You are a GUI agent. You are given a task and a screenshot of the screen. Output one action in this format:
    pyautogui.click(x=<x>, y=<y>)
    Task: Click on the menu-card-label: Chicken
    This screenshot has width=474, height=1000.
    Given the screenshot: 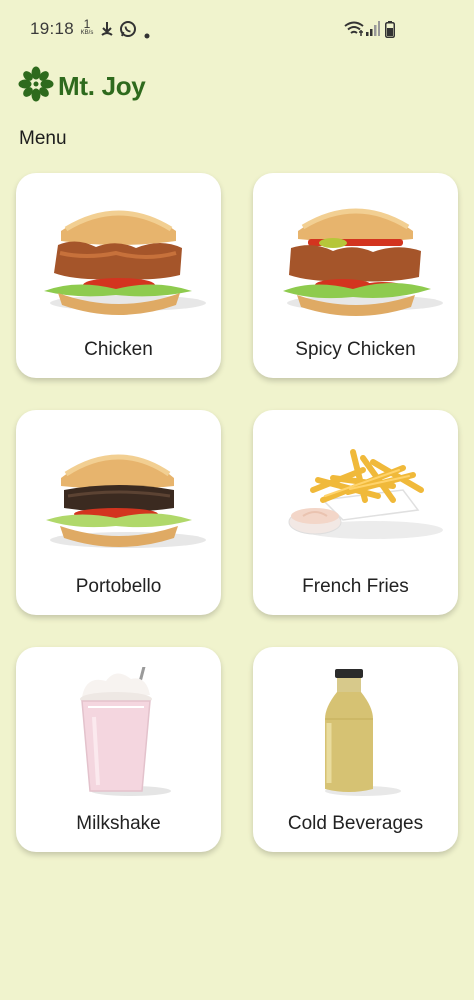 What is the action you would take?
    pyautogui.click(x=118, y=349)
    